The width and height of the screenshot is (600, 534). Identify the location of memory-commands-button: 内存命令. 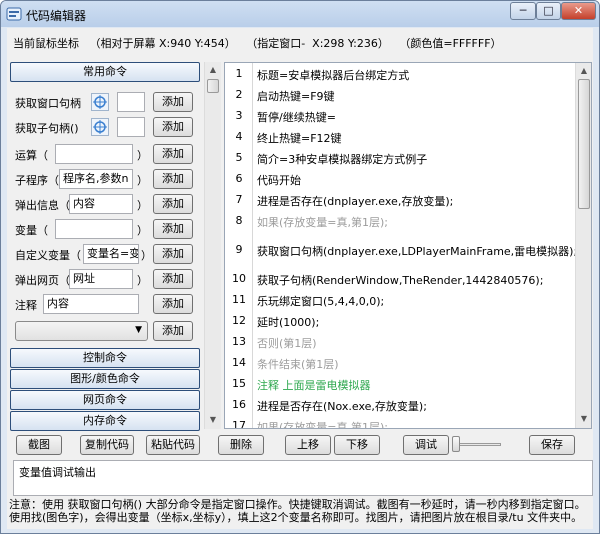
(105, 421).